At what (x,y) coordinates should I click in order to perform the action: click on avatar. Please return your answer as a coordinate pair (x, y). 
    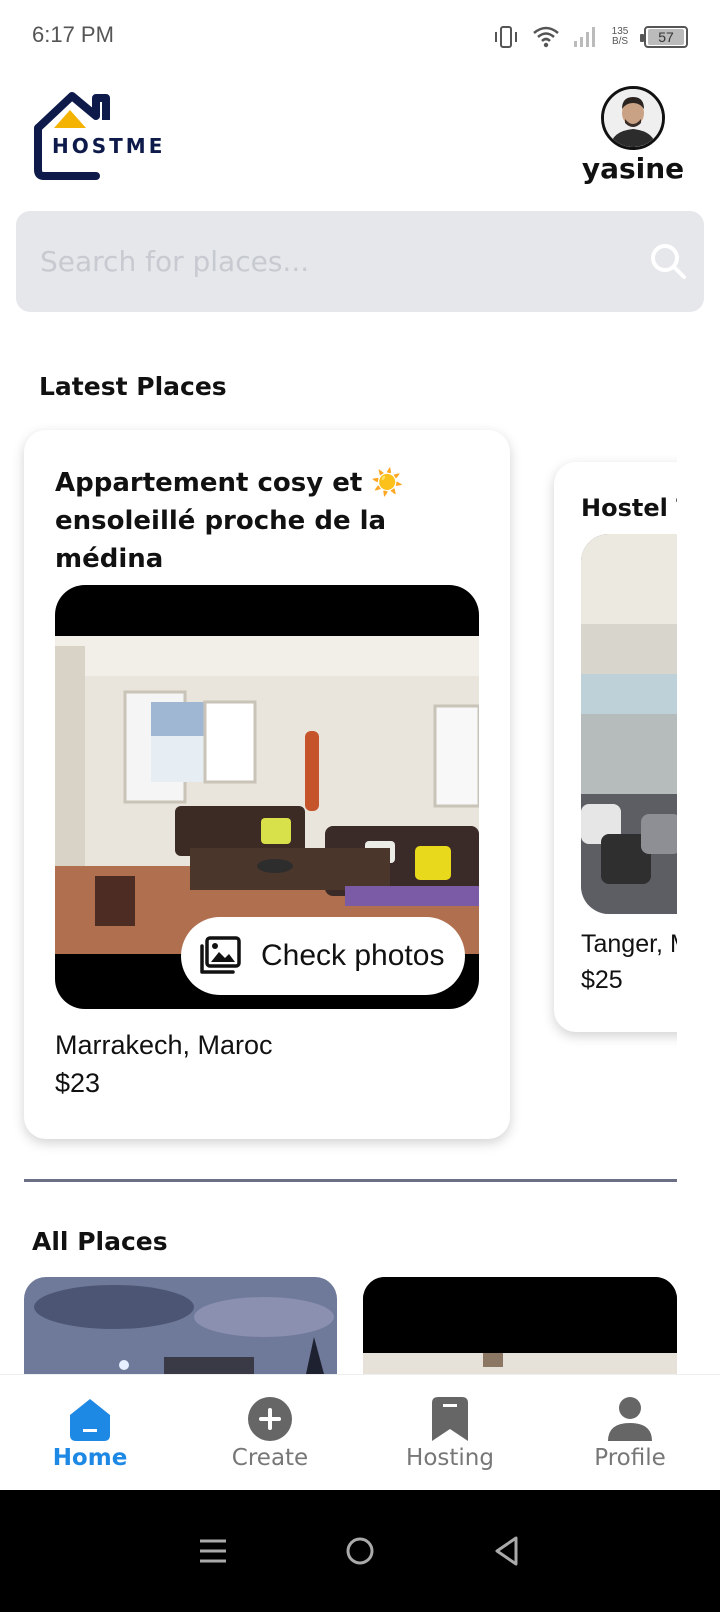
    Looking at the image, I should click on (633, 118).